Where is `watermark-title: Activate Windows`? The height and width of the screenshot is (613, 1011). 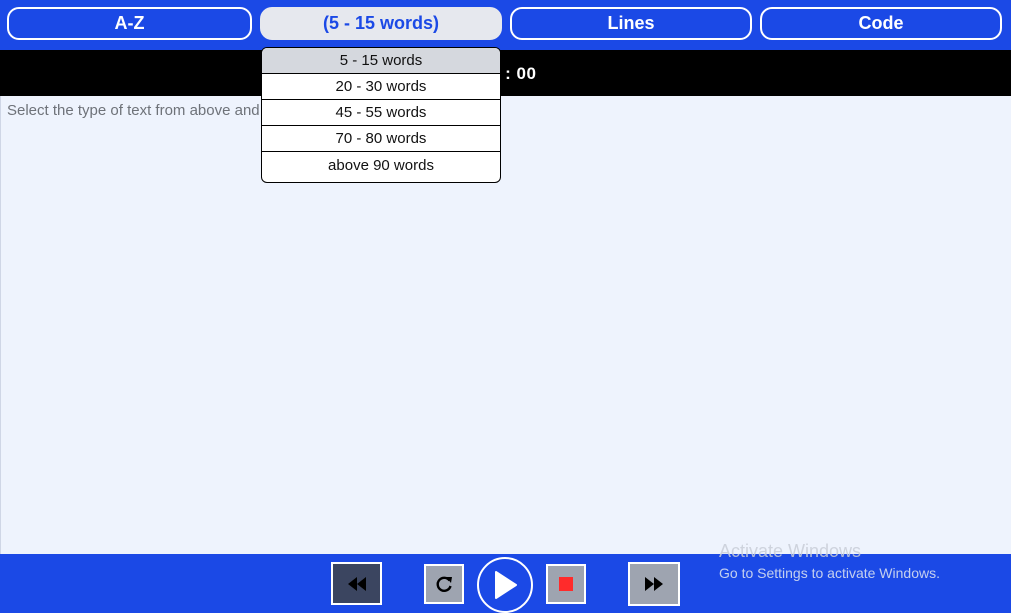 watermark-title: Activate Windows is located at coordinates (790, 551).